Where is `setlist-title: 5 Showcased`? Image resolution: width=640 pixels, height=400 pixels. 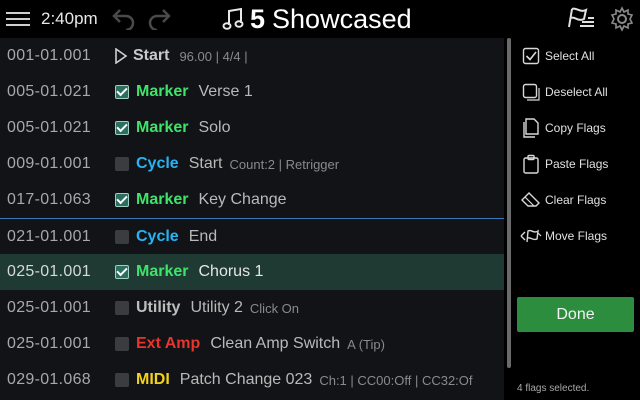
setlist-title: 5 Showcased is located at coordinates (317, 19).